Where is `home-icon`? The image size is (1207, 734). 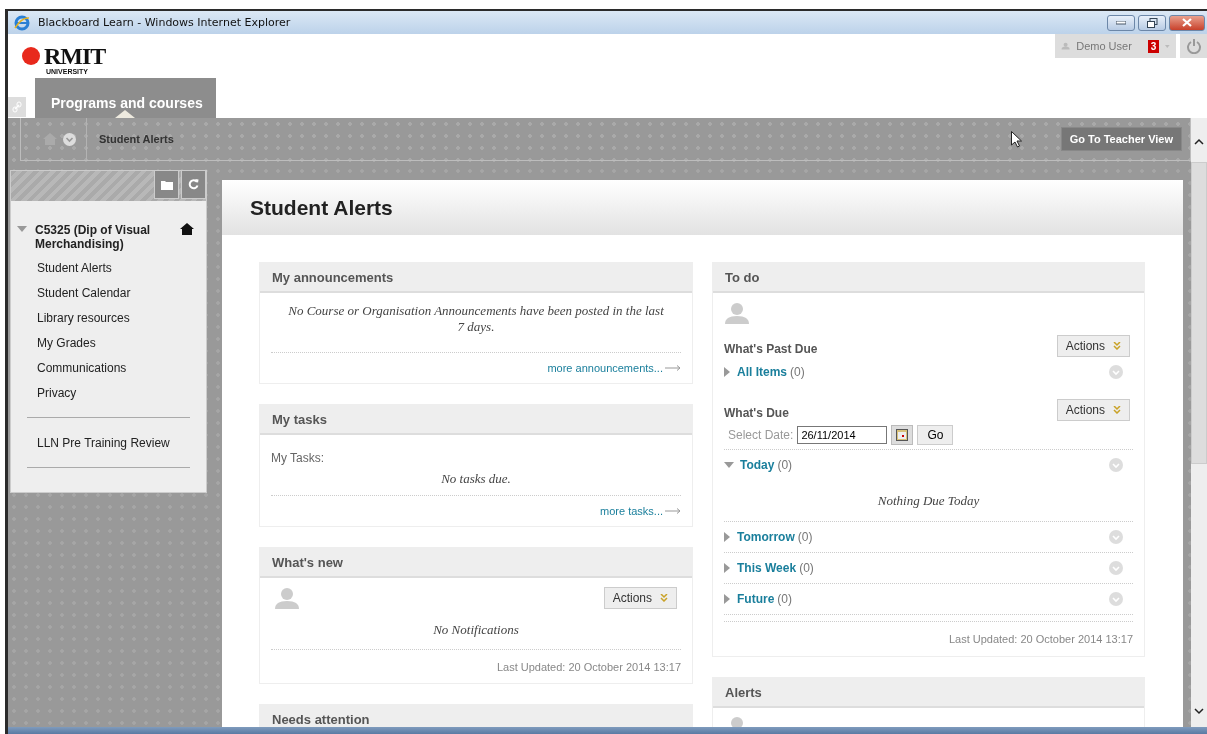
home-icon is located at coordinates (187, 229).